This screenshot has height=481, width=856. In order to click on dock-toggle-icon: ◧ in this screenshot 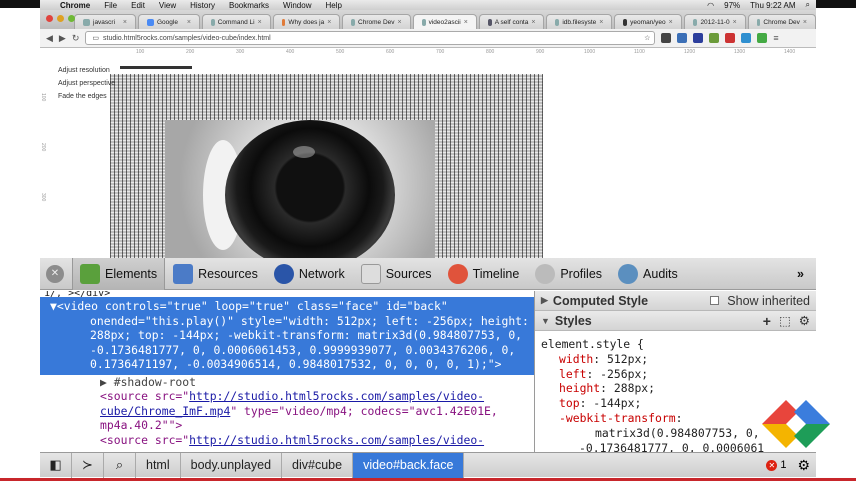, I will do `click(56, 465)`.